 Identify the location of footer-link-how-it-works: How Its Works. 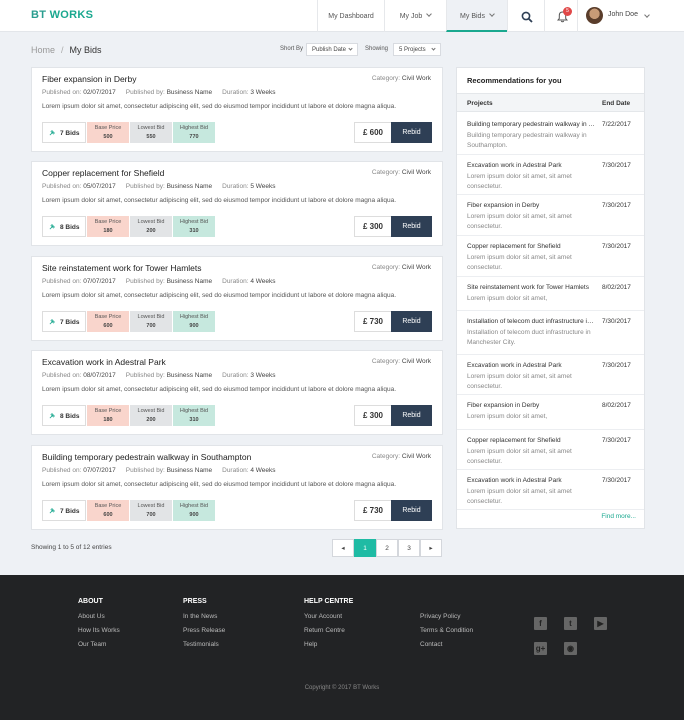
(99, 630).